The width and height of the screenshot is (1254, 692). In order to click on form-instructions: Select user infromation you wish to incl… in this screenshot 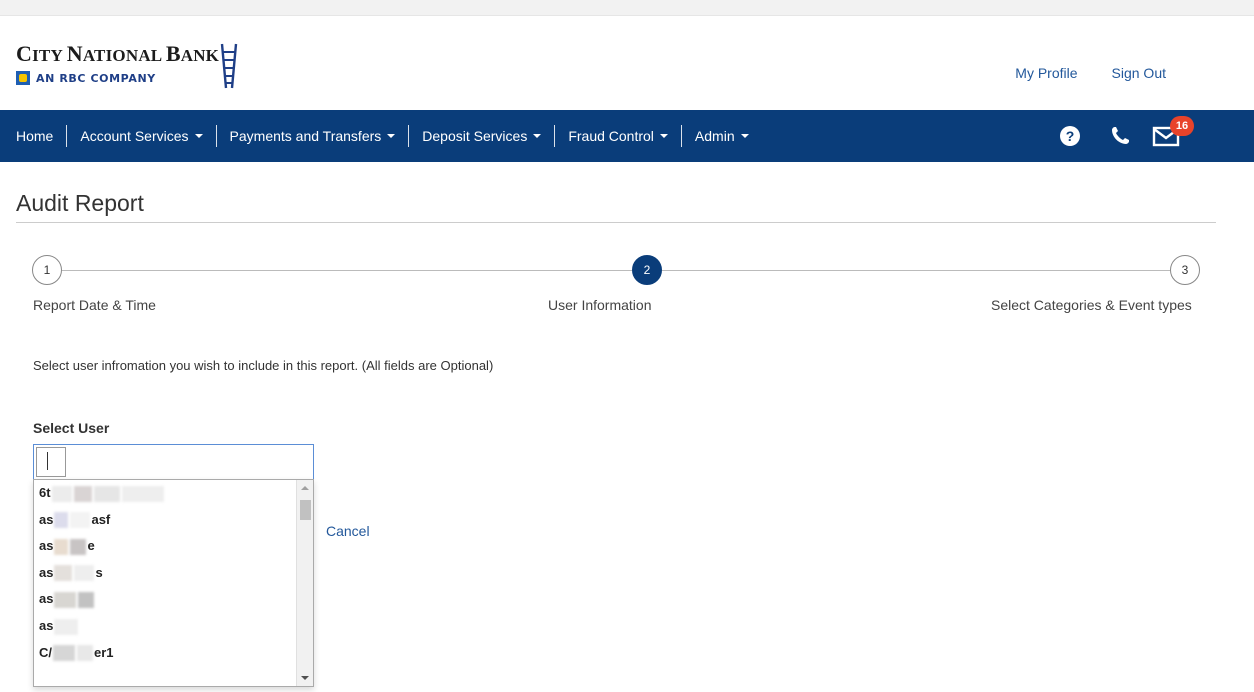, I will do `click(263, 365)`.